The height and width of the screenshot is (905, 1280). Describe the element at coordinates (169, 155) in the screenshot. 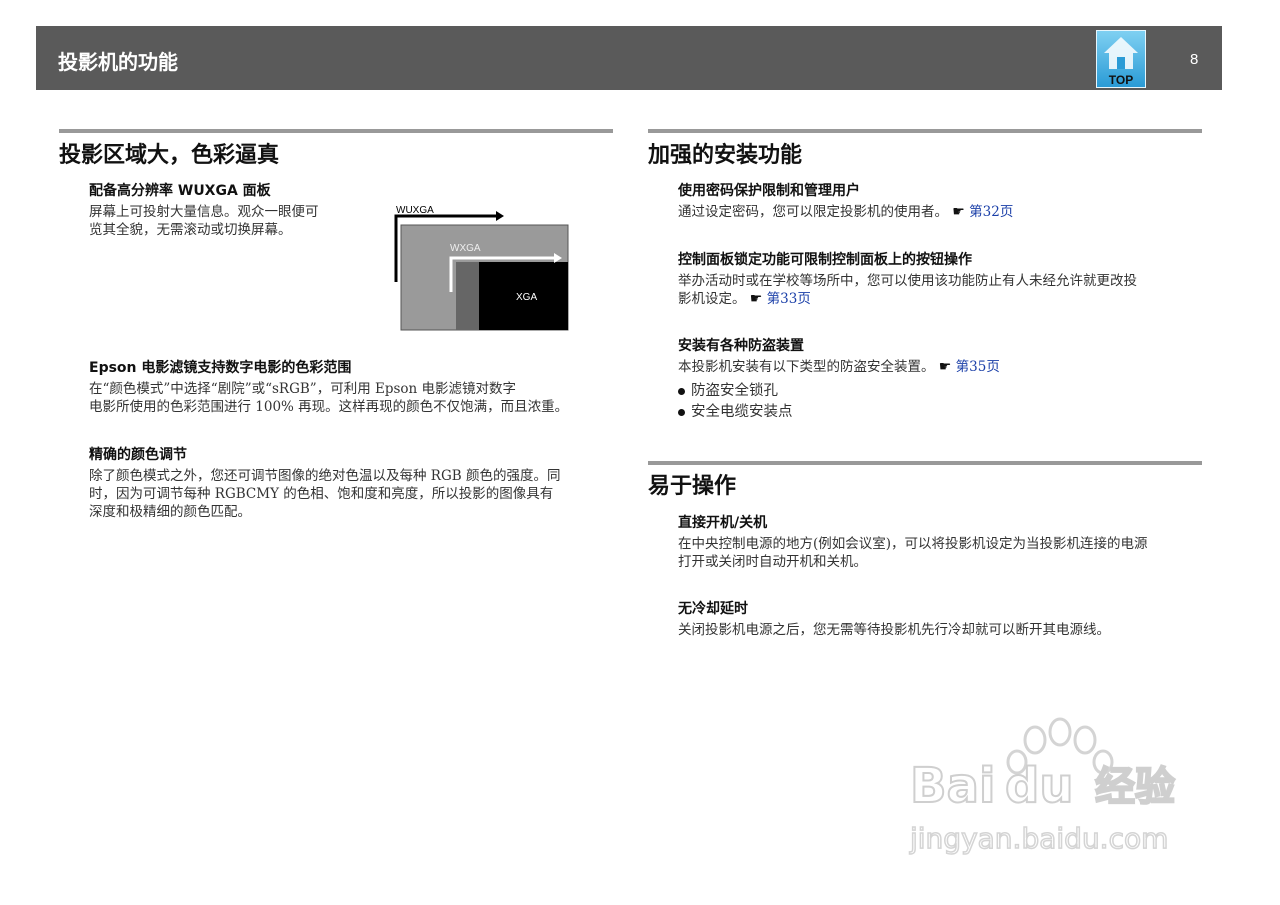

I see `section-title: 投影区域大，色彩逼真` at that location.